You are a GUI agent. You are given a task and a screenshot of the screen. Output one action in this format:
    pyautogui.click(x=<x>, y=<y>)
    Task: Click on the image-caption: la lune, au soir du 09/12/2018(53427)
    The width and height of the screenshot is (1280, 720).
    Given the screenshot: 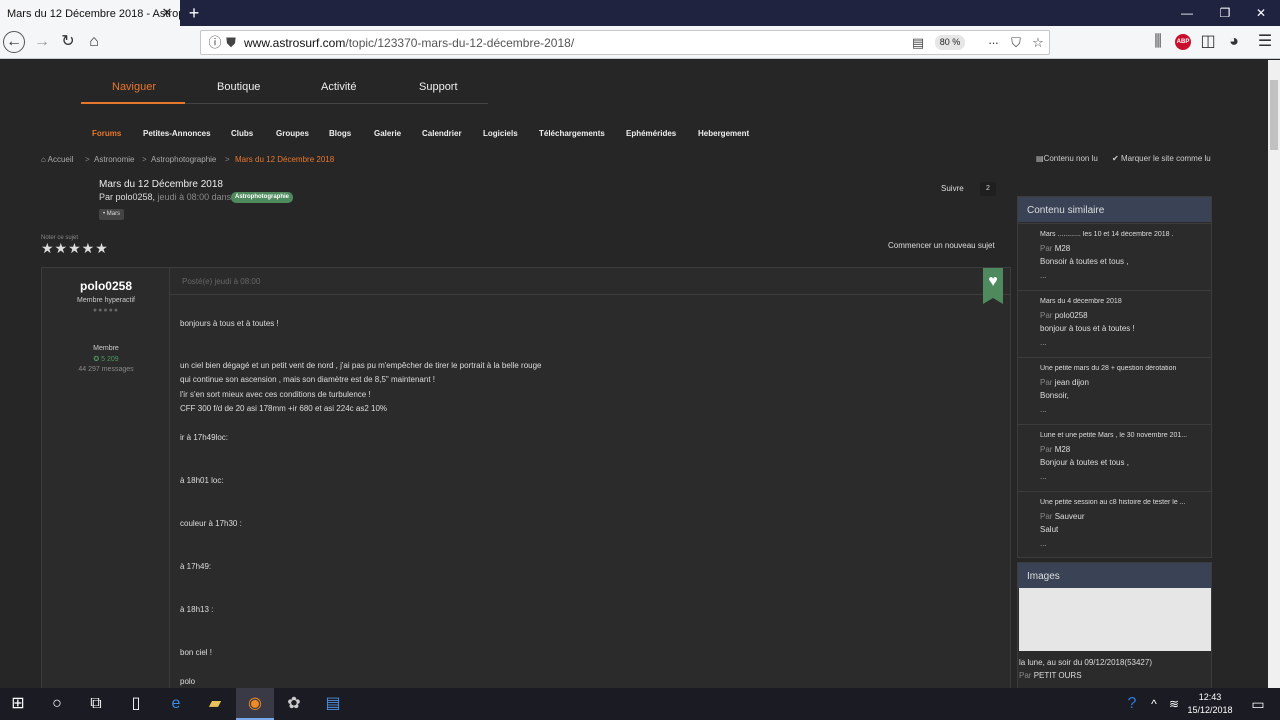 What is the action you would take?
    pyautogui.click(x=1085, y=662)
    